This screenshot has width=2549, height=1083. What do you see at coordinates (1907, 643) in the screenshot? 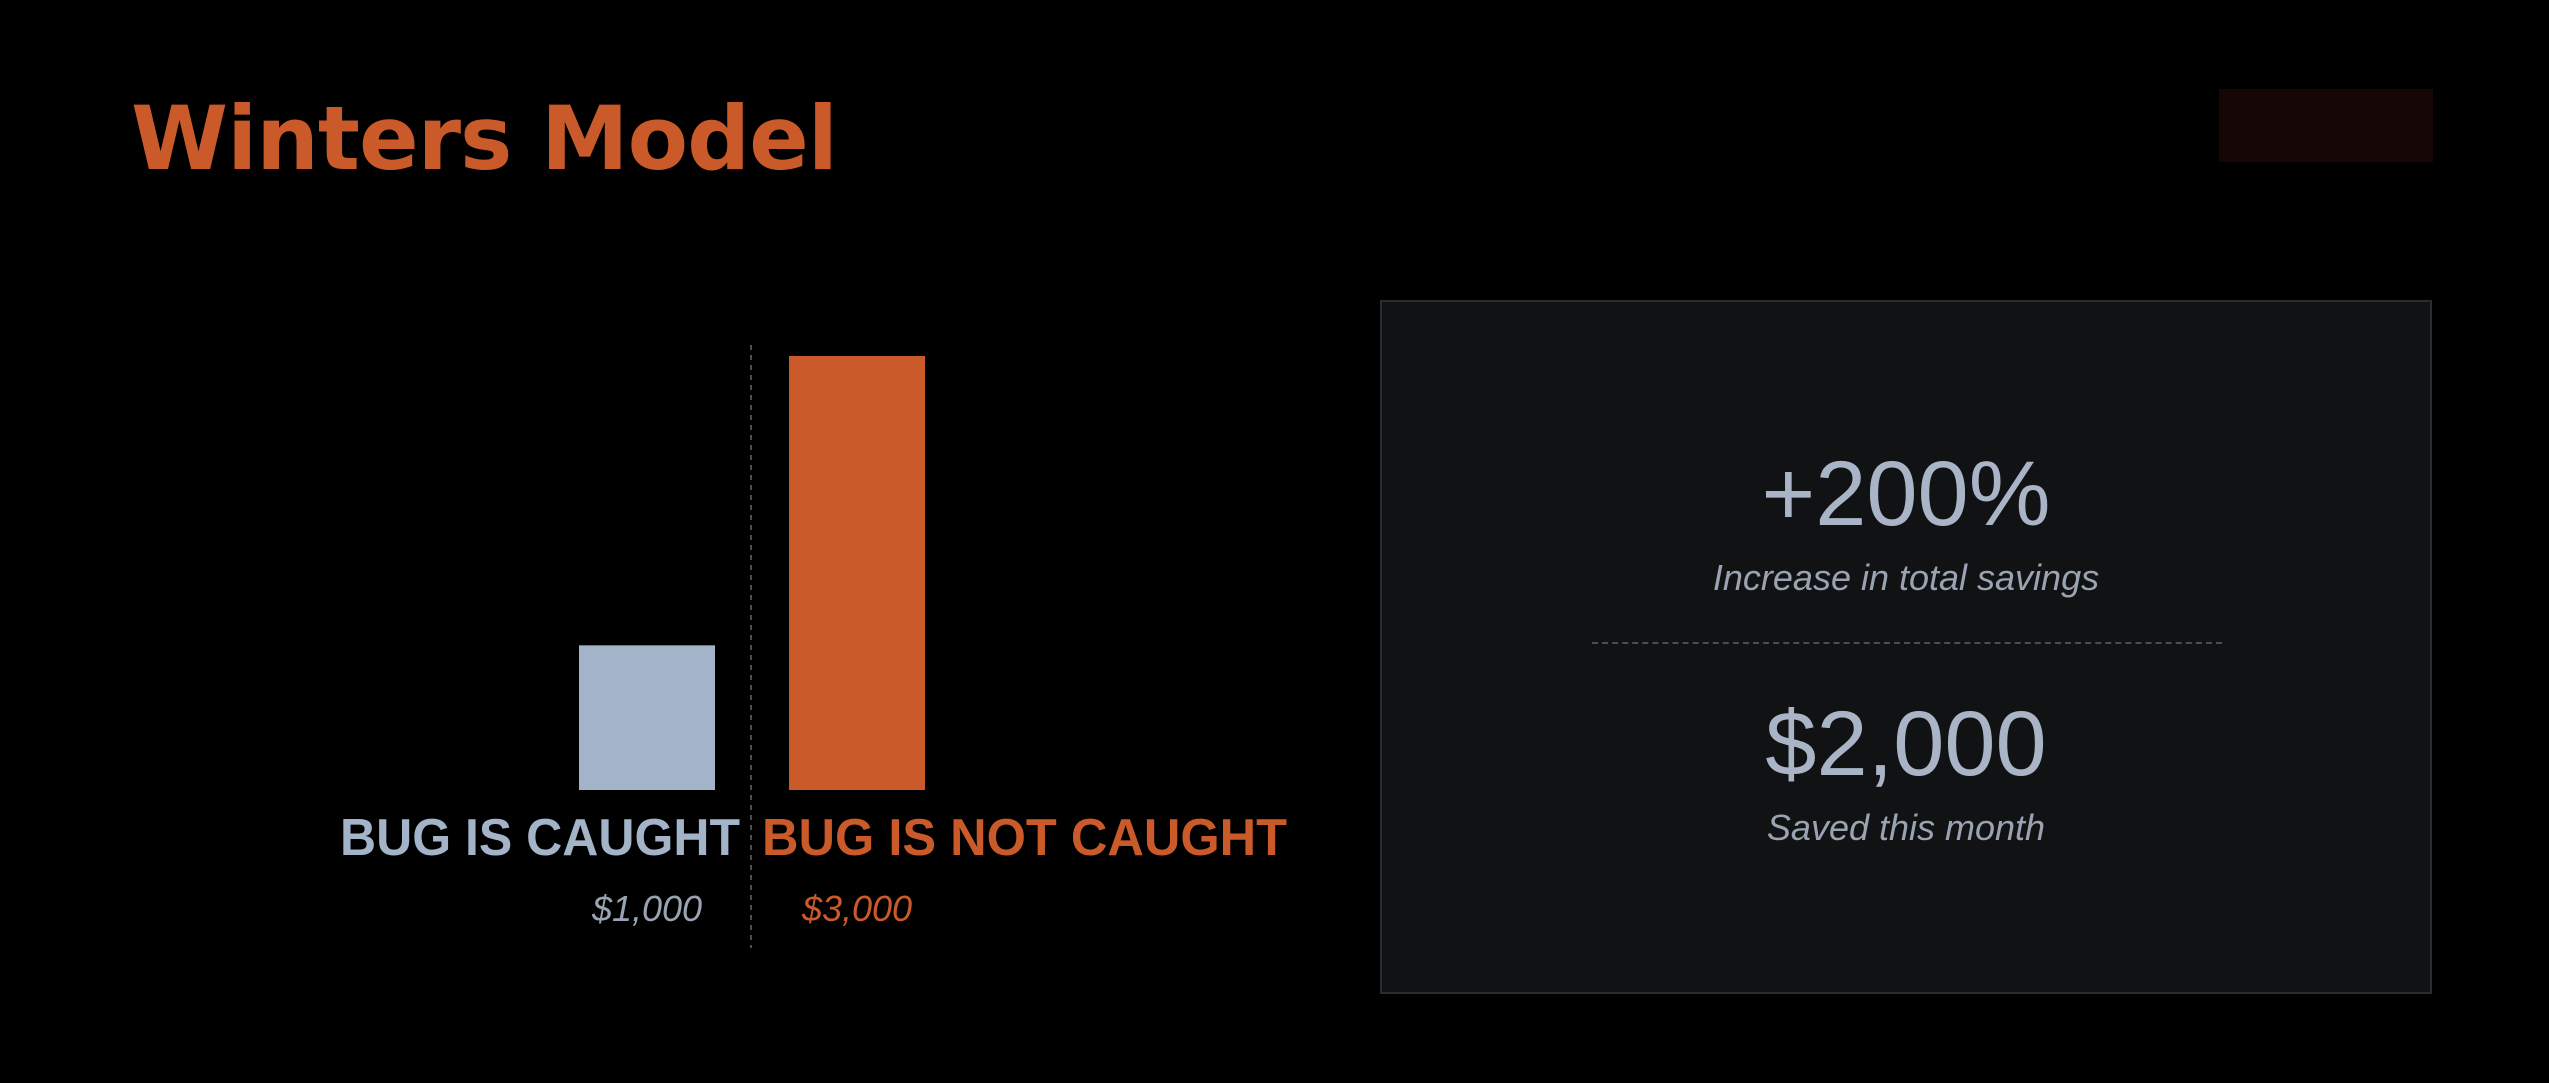
I see `stat-divider` at bounding box center [1907, 643].